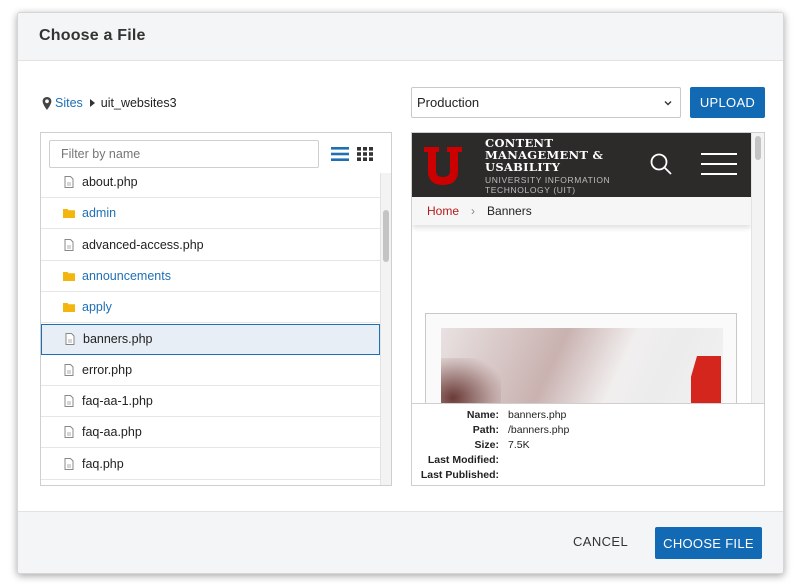  What do you see at coordinates (757, 268) in the screenshot?
I see `preview-scrollbar` at bounding box center [757, 268].